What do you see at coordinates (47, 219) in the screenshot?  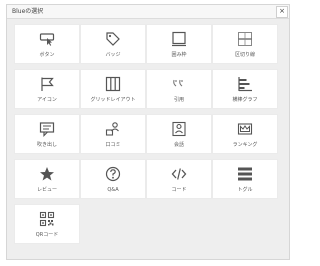 I see `qr-code-icon` at bounding box center [47, 219].